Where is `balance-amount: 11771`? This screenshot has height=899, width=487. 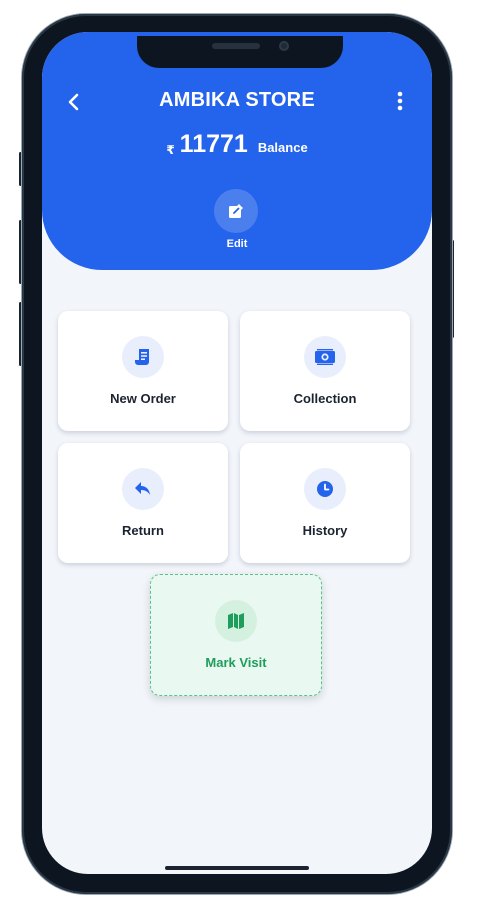 balance-amount: 11771 is located at coordinates (213, 144).